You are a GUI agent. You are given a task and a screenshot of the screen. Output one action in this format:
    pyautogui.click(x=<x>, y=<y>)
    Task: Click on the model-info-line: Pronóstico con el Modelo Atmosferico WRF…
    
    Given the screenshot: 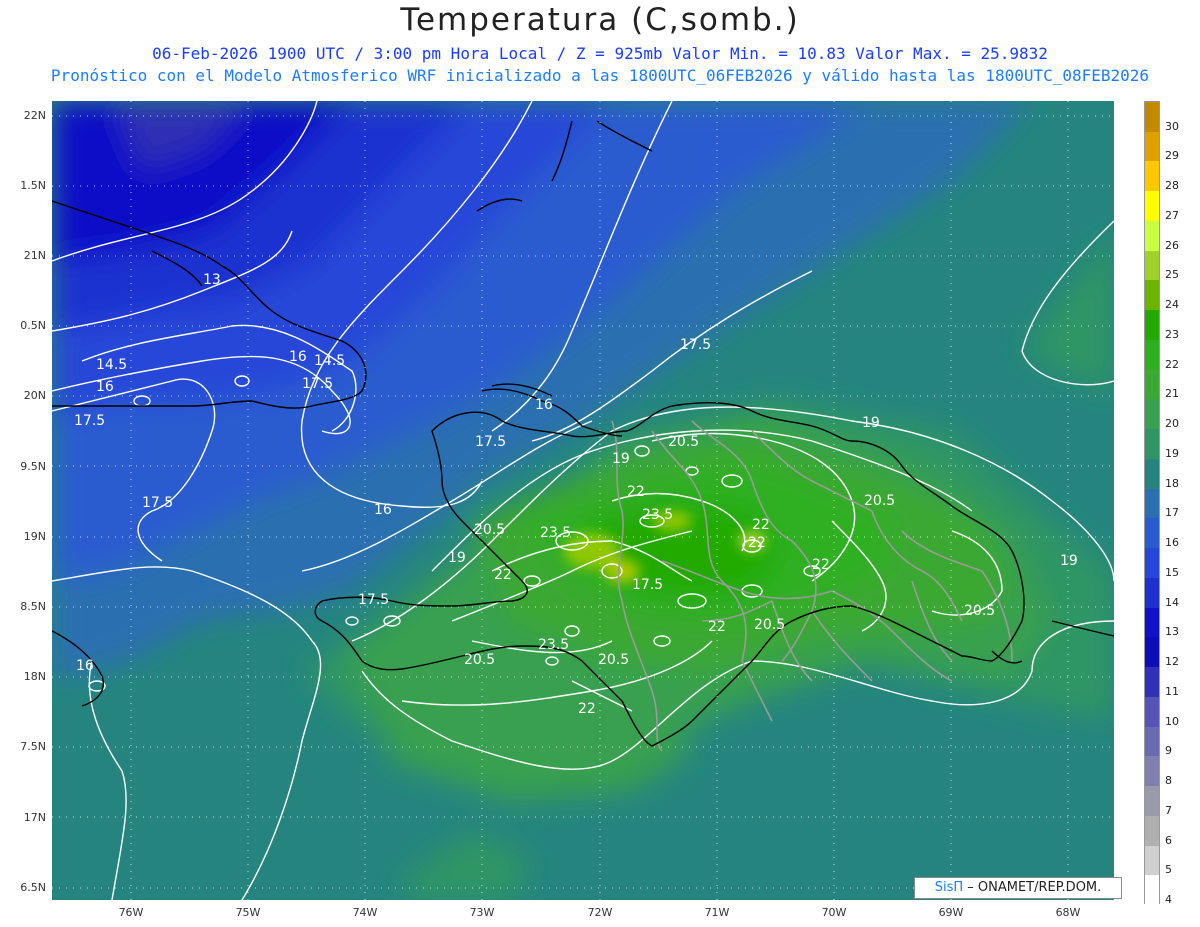 What is the action you would take?
    pyautogui.click(x=600, y=75)
    